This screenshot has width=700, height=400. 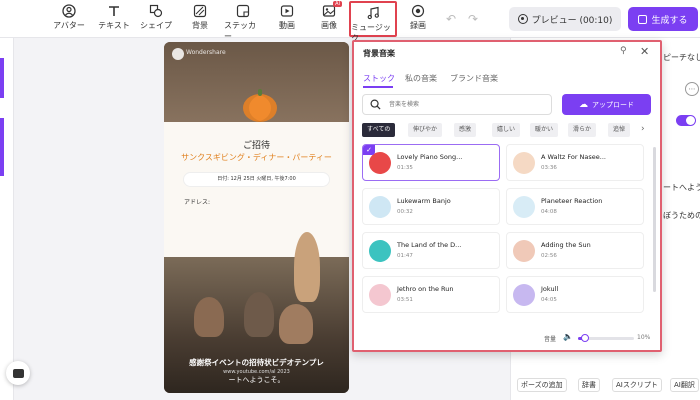 What do you see at coordinates (373, 13) in the screenshot?
I see `music-icon` at bounding box center [373, 13].